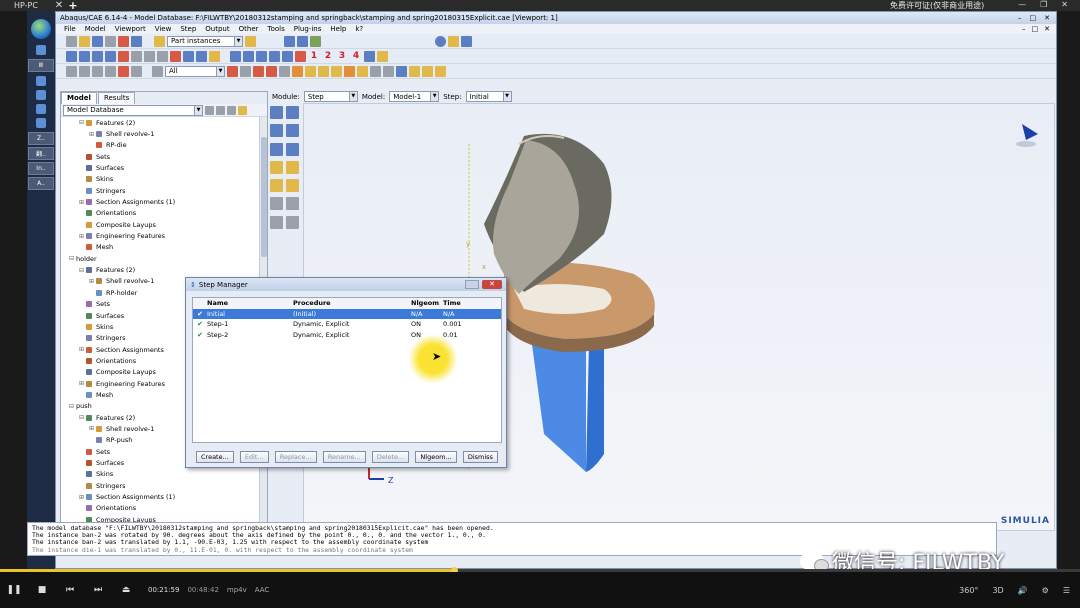  What do you see at coordinates (130, 29) in the screenshot?
I see `menu-viewport: Viewport` at bounding box center [130, 29].